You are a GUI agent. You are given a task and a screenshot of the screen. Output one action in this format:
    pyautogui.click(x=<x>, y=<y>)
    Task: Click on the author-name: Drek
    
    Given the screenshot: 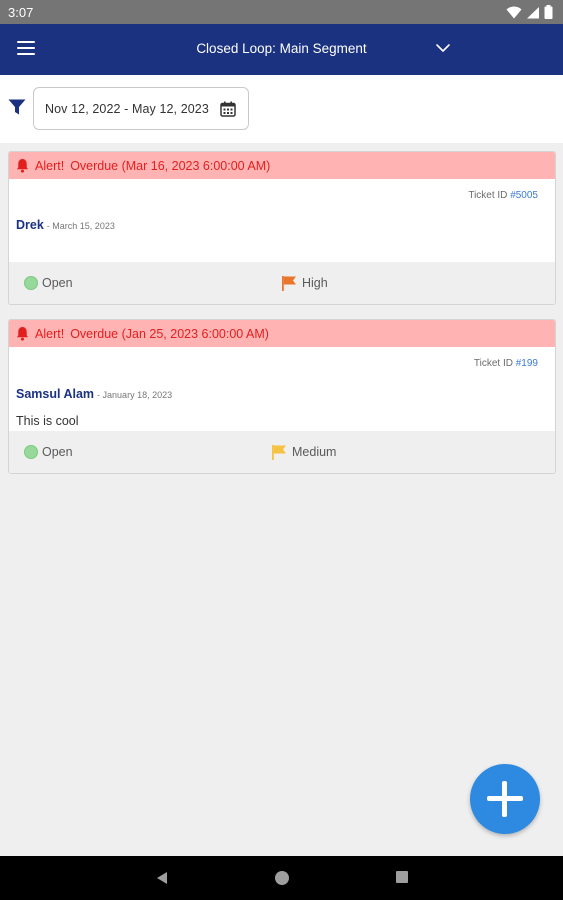 What is the action you would take?
    pyautogui.click(x=30, y=225)
    